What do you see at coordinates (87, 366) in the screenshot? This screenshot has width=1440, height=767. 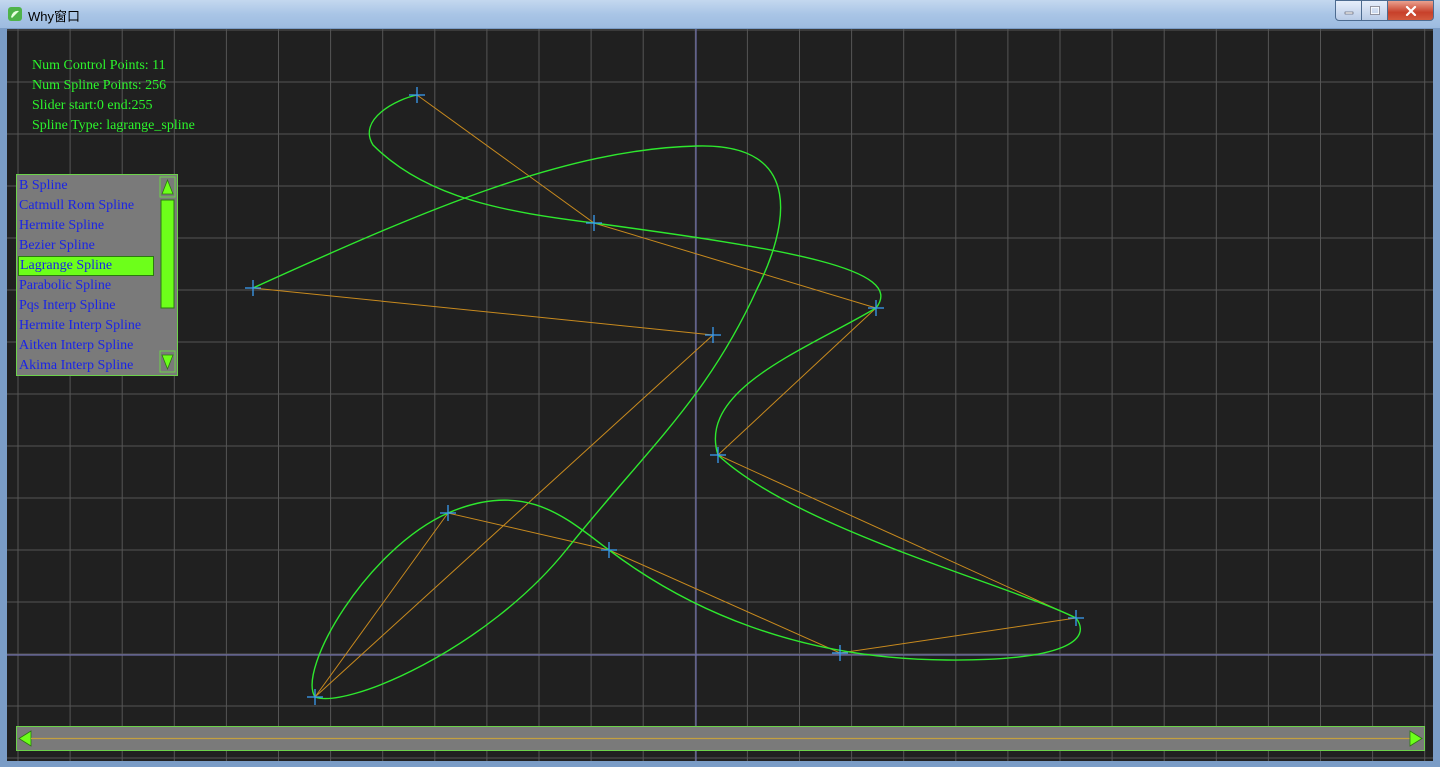 I see `list-item-akima-interp-spline: Akima Interp Spline` at bounding box center [87, 366].